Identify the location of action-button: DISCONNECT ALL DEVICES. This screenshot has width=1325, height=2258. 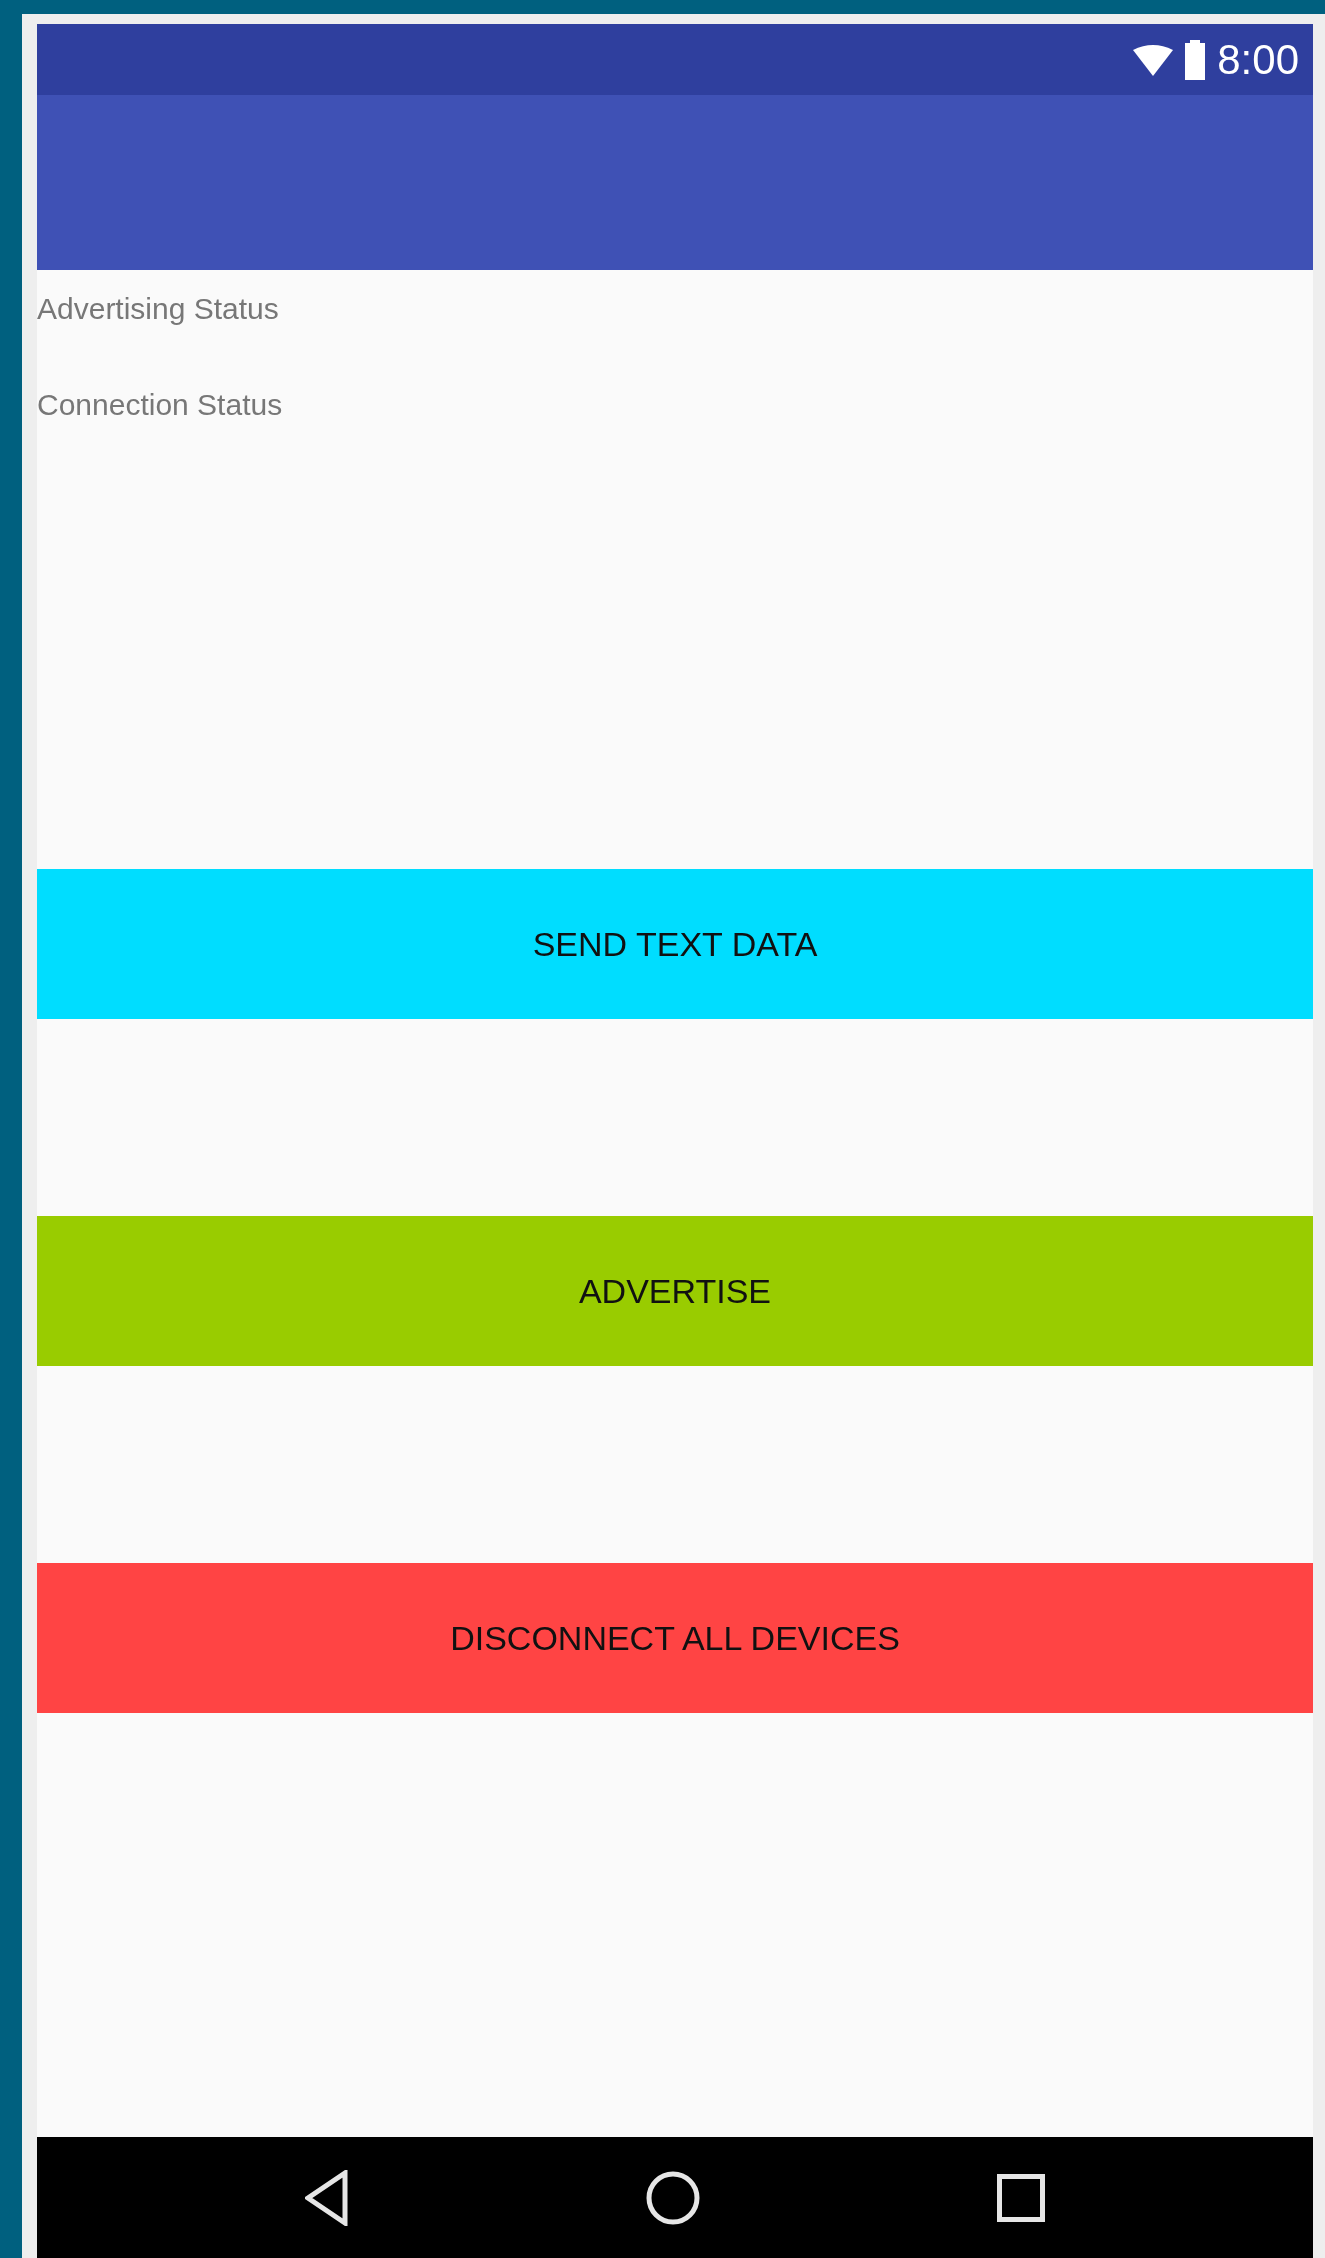
(675, 1638).